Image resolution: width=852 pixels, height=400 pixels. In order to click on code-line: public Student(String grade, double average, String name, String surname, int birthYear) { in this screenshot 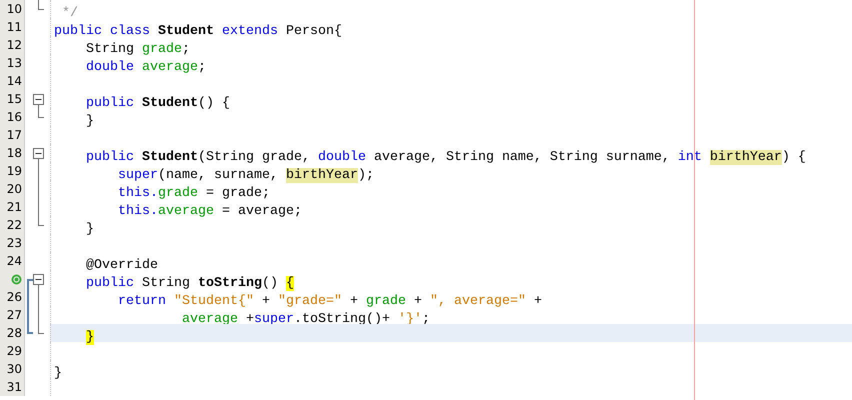, I will do `click(445, 158)`.